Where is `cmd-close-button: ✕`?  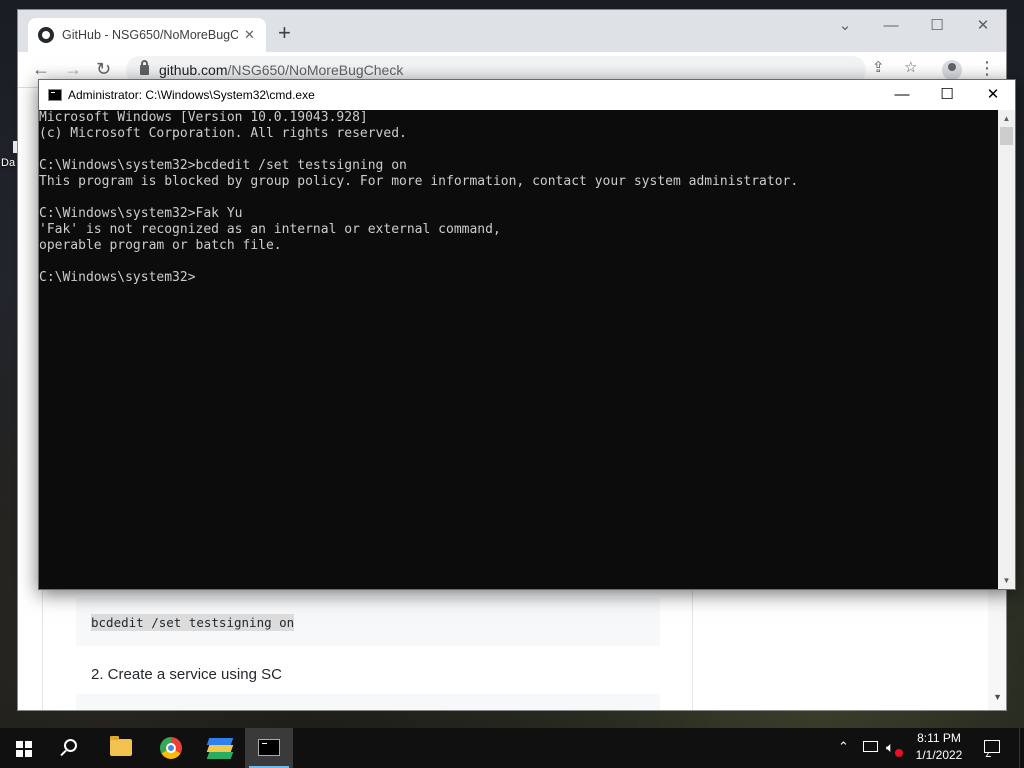 cmd-close-button: ✕ is located at coordinates (993, 95).